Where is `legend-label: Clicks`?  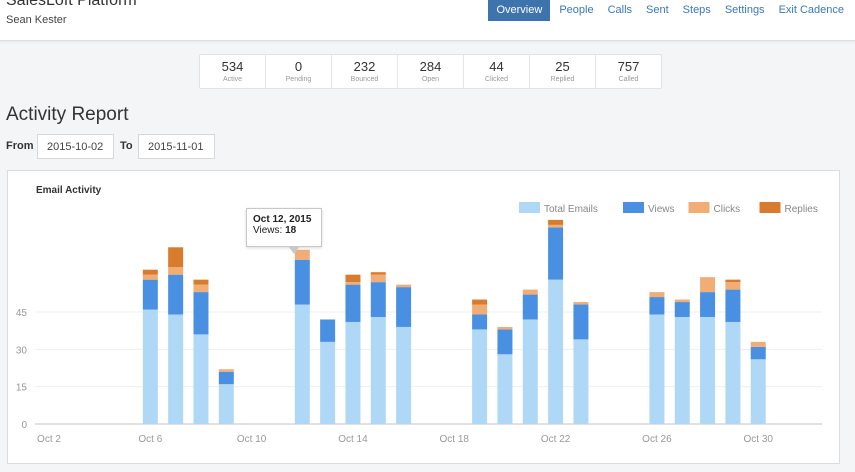 legend-label: Clicks is located at coordinates (727, 209).